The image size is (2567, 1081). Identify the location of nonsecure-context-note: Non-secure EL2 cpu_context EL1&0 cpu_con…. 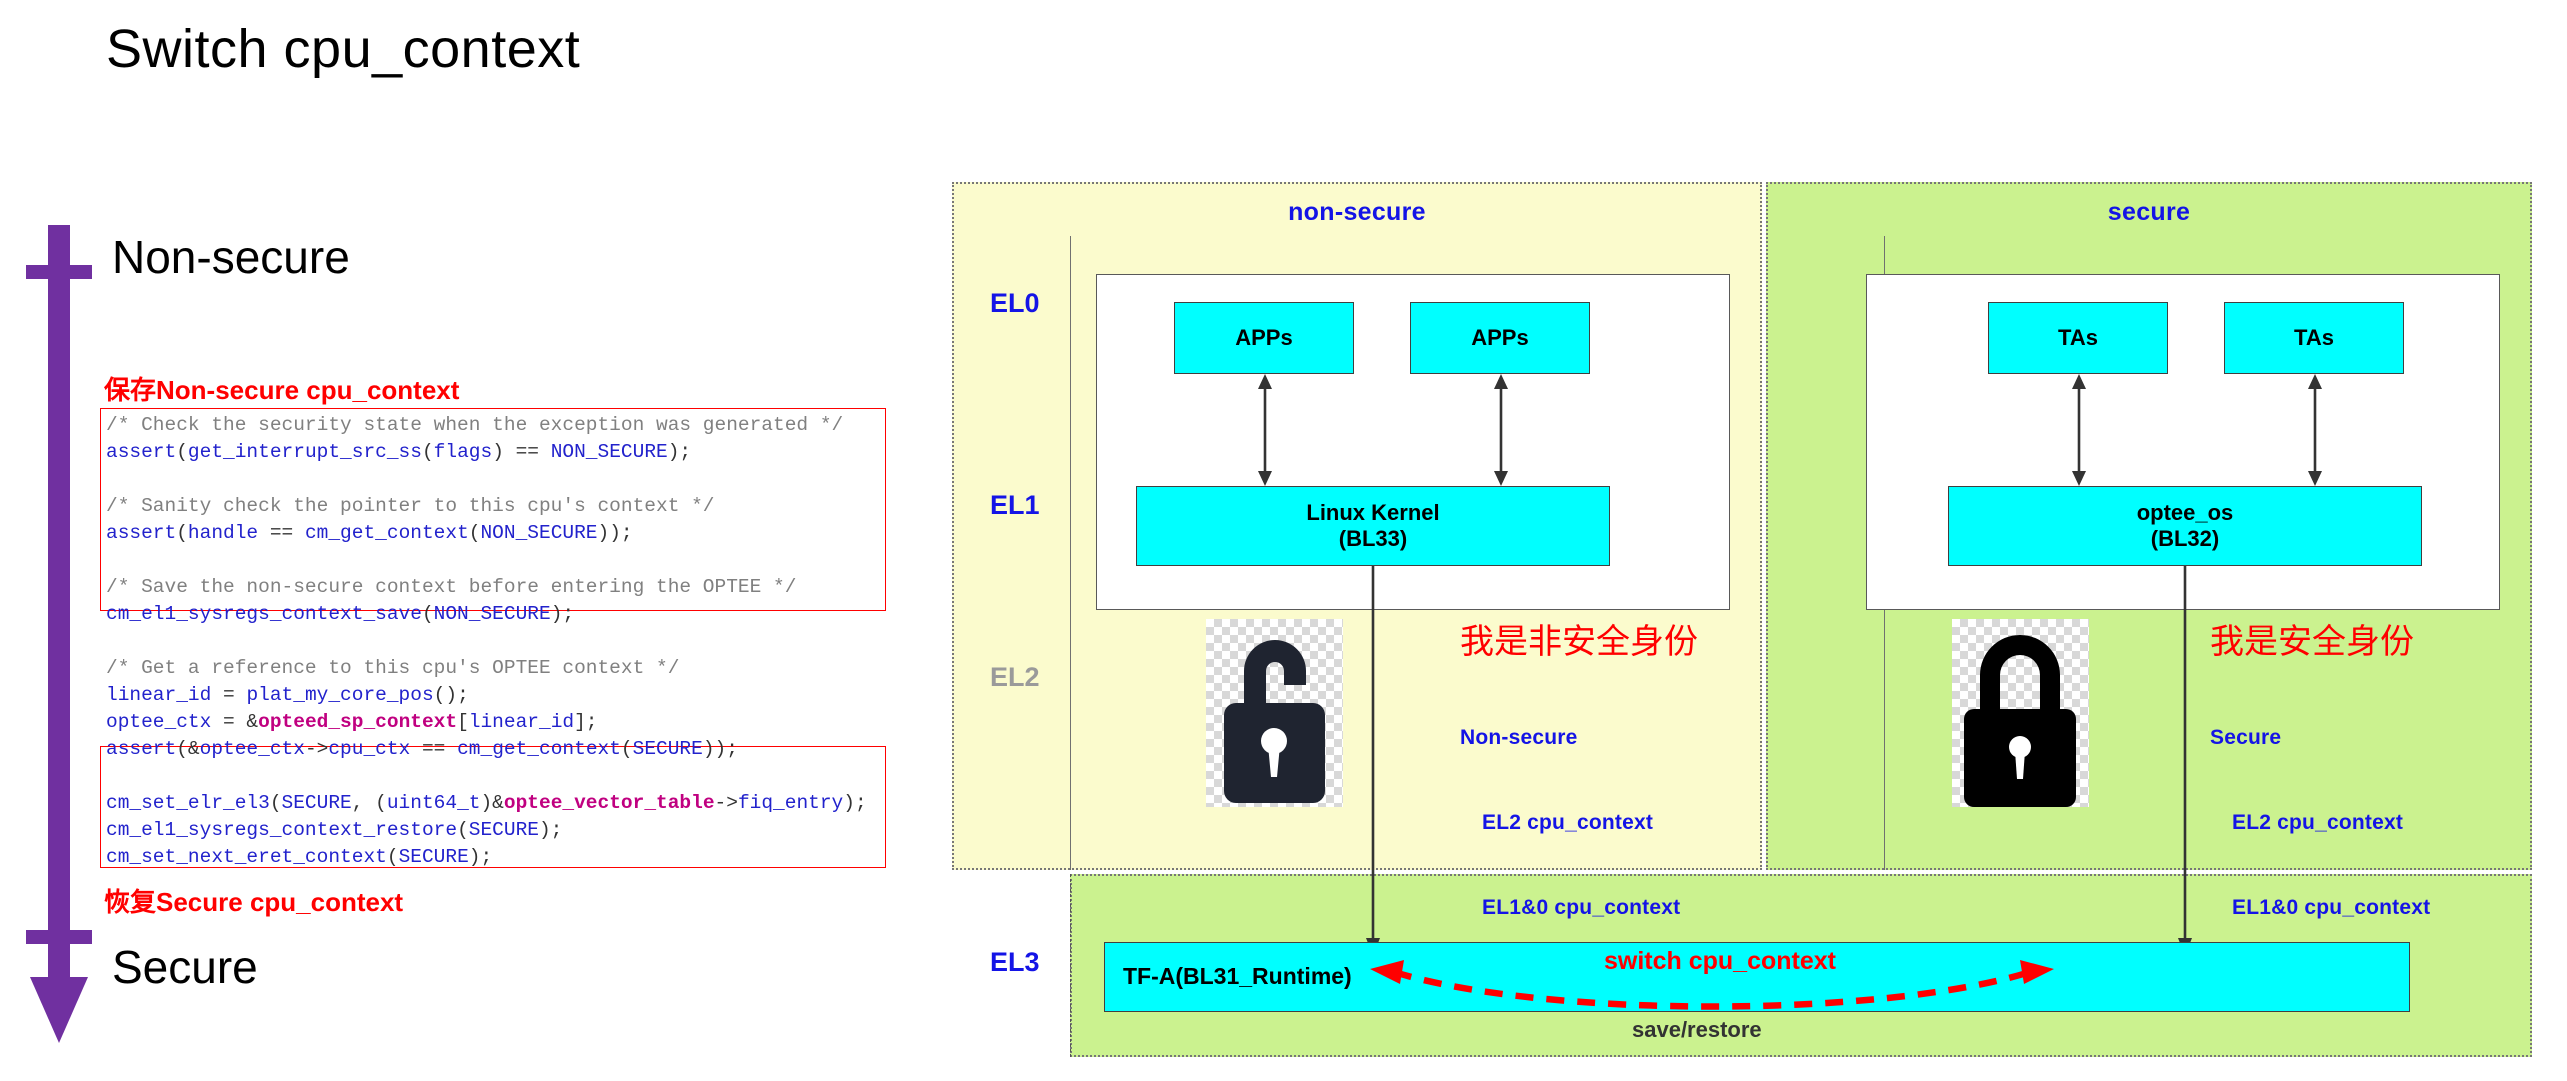
(1570, 823).